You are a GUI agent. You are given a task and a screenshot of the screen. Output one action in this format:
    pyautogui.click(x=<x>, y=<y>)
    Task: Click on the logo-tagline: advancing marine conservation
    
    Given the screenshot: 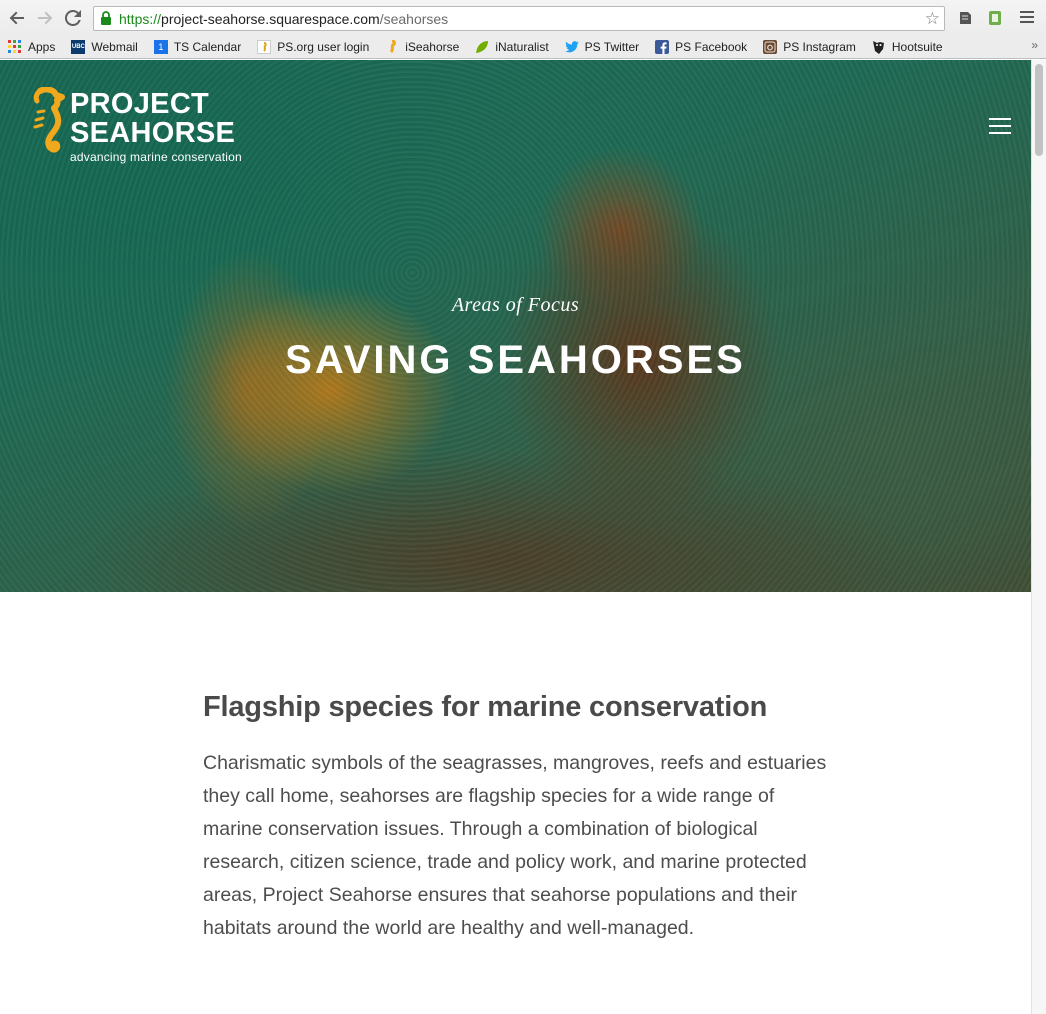 What is the action you would take?
    pyautogui.click(x=156, y=157)
    